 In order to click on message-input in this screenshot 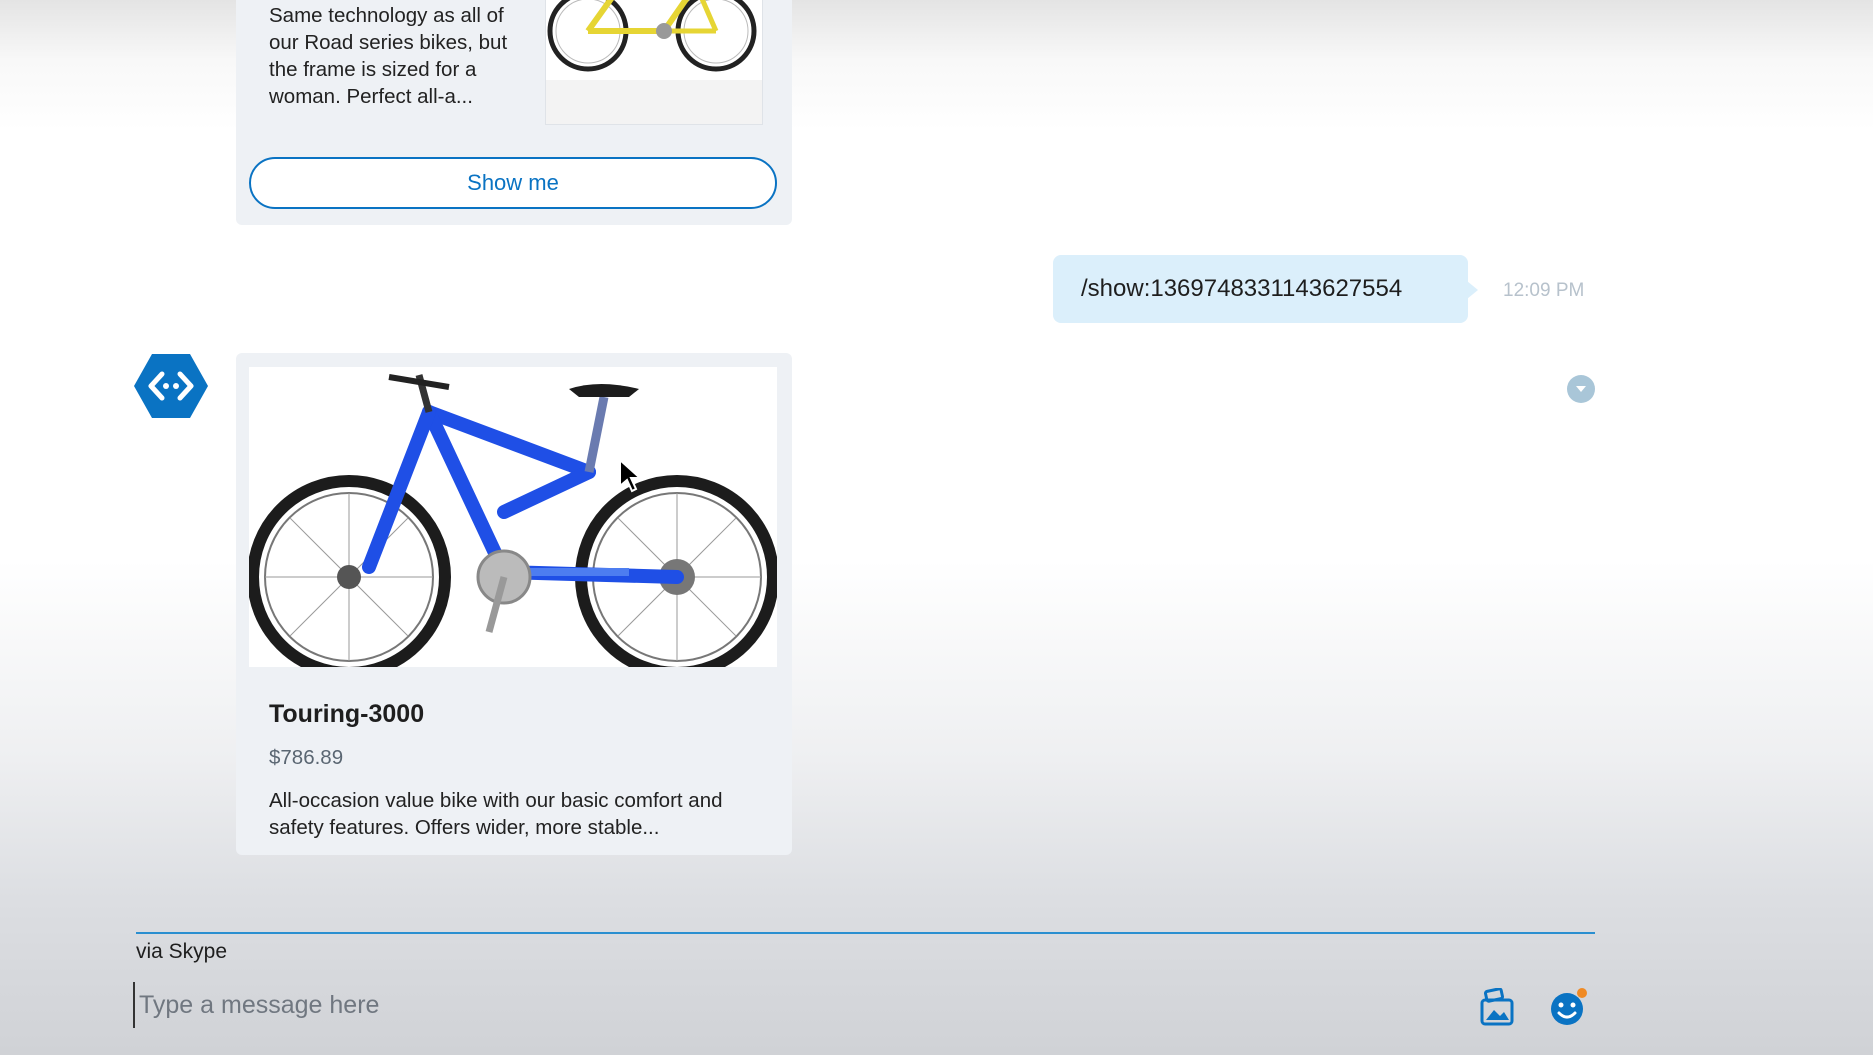, I will do `click(787, 1005)`.